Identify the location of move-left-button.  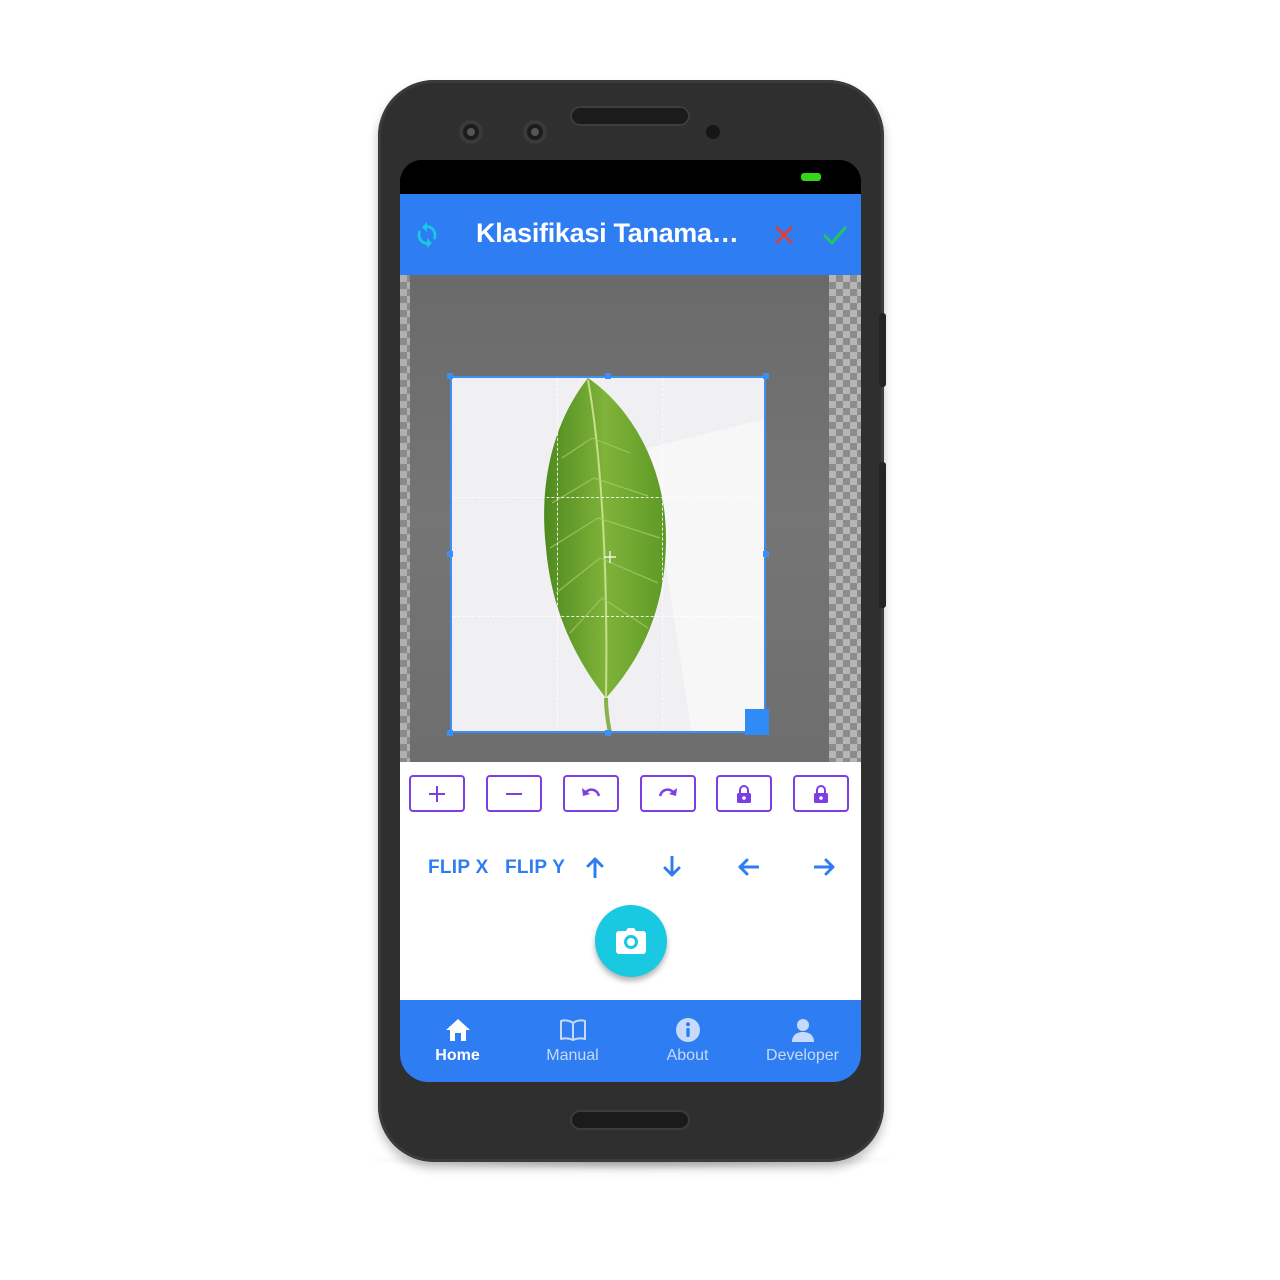
(748, 867).